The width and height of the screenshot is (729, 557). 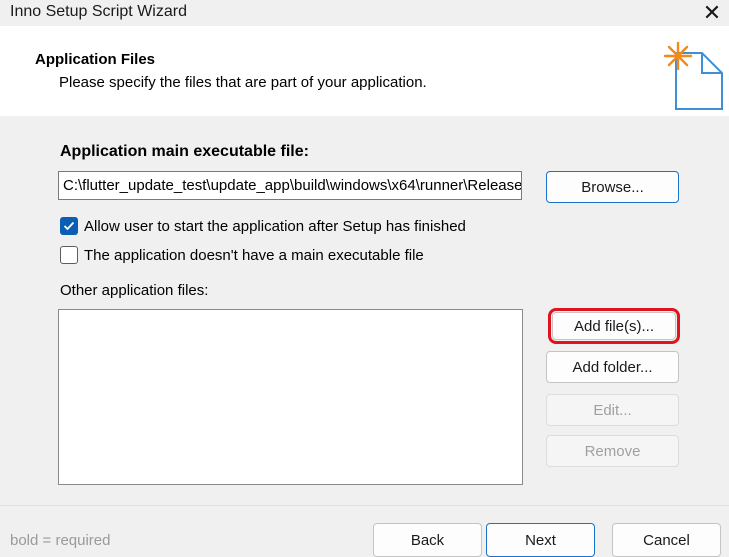 What do you see at coordinates (364, 13) in the screenshot?
I see `title-bar: Inno Setup Script Wizard ✕` at bounding box center [364, 13].